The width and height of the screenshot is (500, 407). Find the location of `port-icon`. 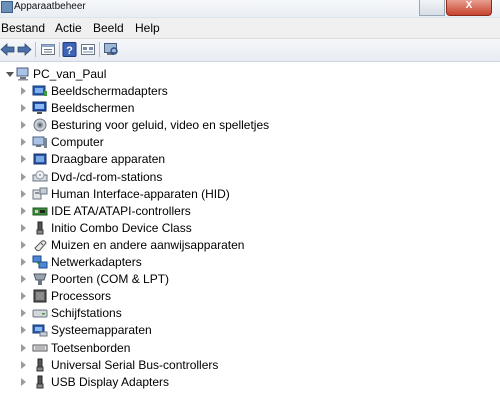

port-icon is located at coordinates (40, 279).